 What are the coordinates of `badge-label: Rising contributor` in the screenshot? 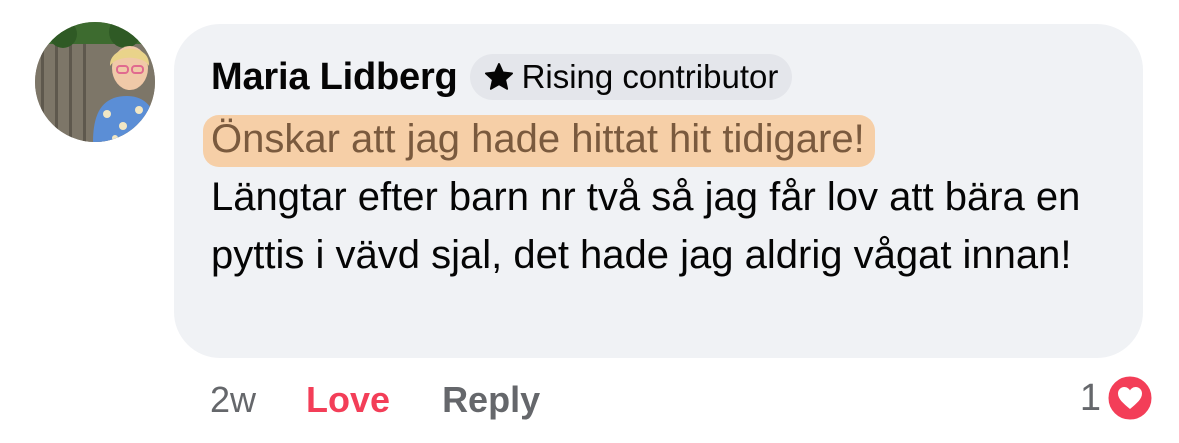 It's located at (650, 76).